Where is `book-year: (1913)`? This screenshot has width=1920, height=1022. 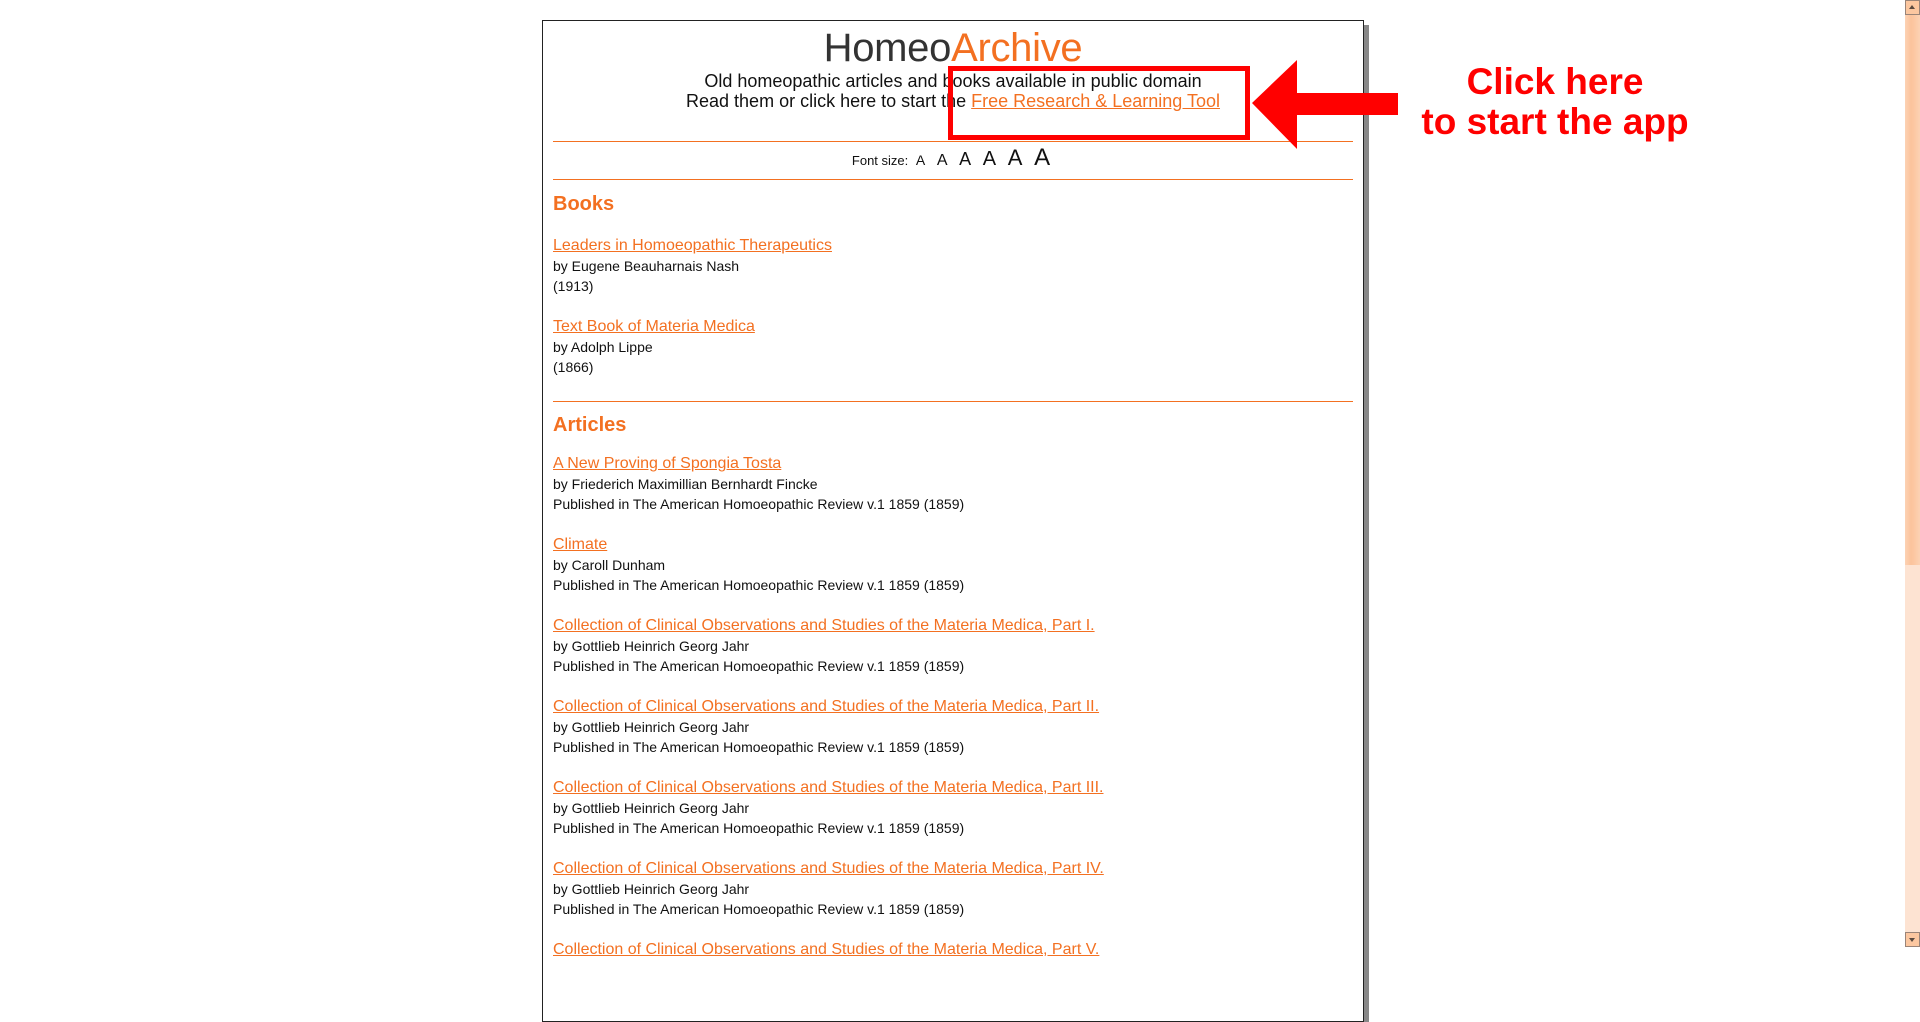
book-year: (1913) is located at coordinates (573, 286).